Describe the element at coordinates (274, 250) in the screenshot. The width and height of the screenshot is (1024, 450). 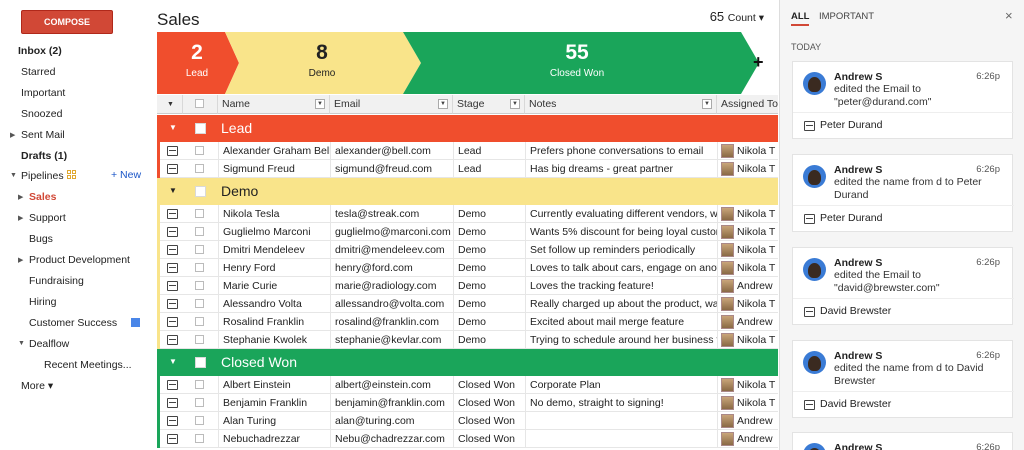
I see `cell-name: Dmitri Mendeleev` at that location.